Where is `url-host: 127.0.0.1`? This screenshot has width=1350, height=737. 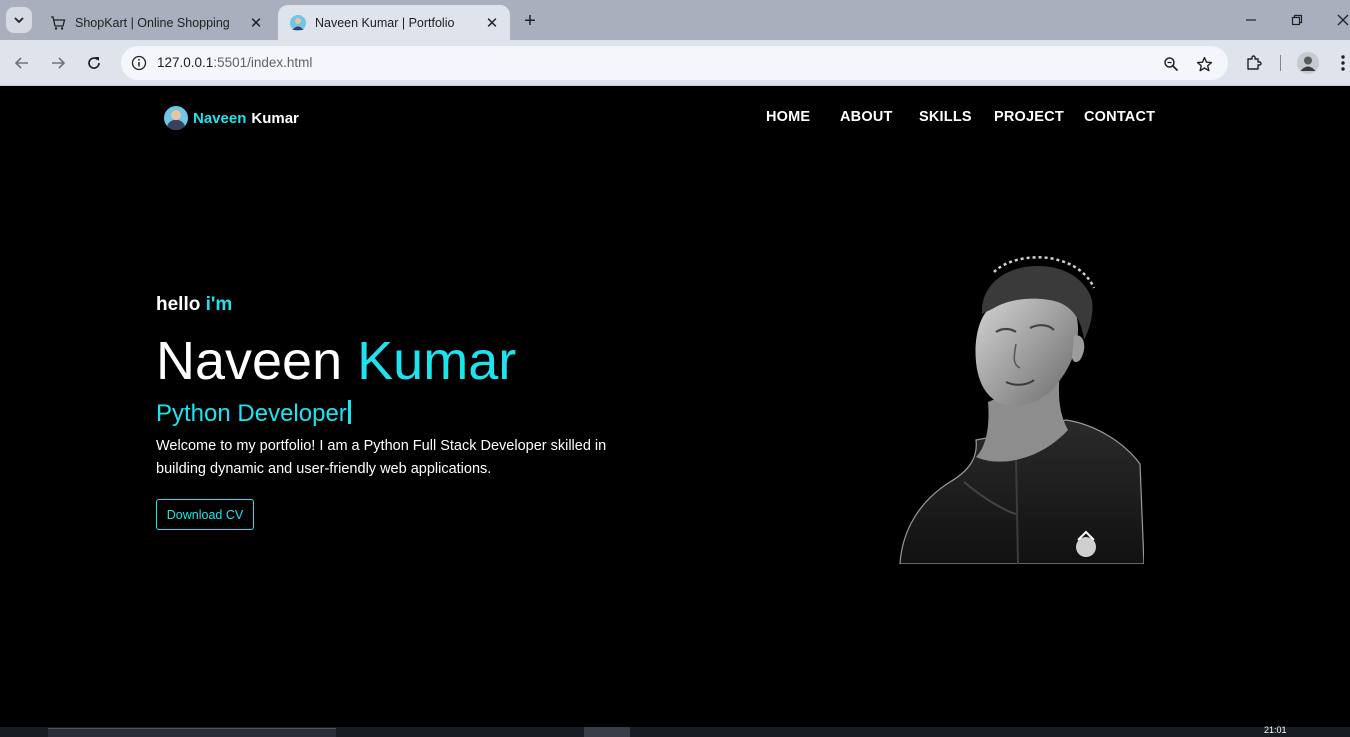 url-host: 127.0.0.1 is located at coordinates (185, 62).